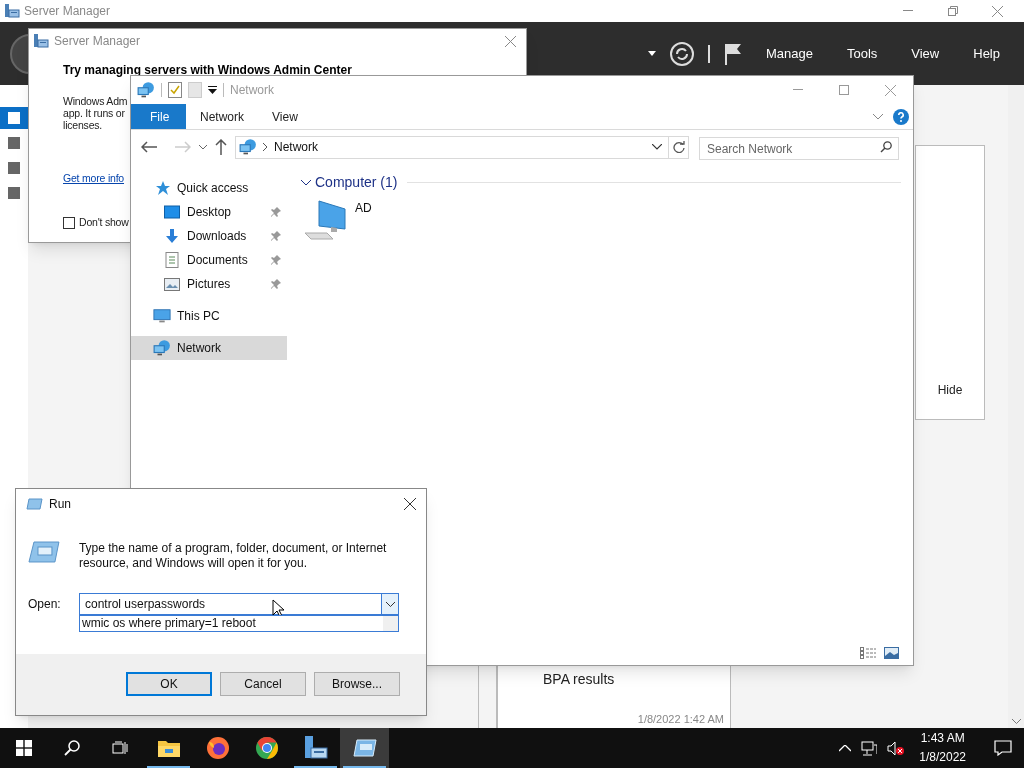 Image resolution: width=1024 pixels, height=768 pixels. What do you see at coordinates (462, 147) in the screenshot?
I see `address-bar: Network` at bounding box center [462, 147].